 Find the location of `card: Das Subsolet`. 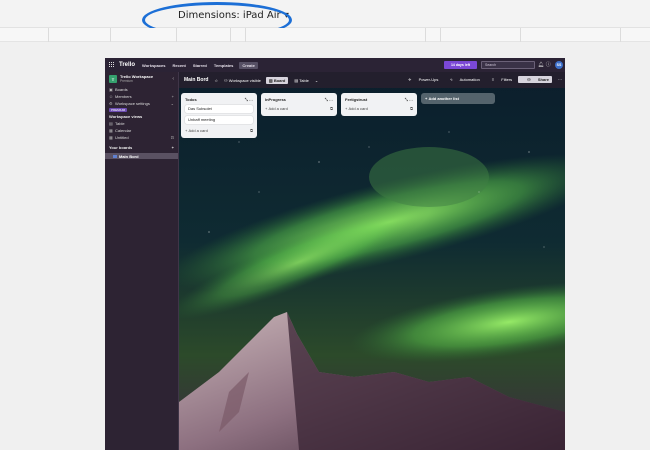

card: Das Subsolet is located at coordinates (219, 109).